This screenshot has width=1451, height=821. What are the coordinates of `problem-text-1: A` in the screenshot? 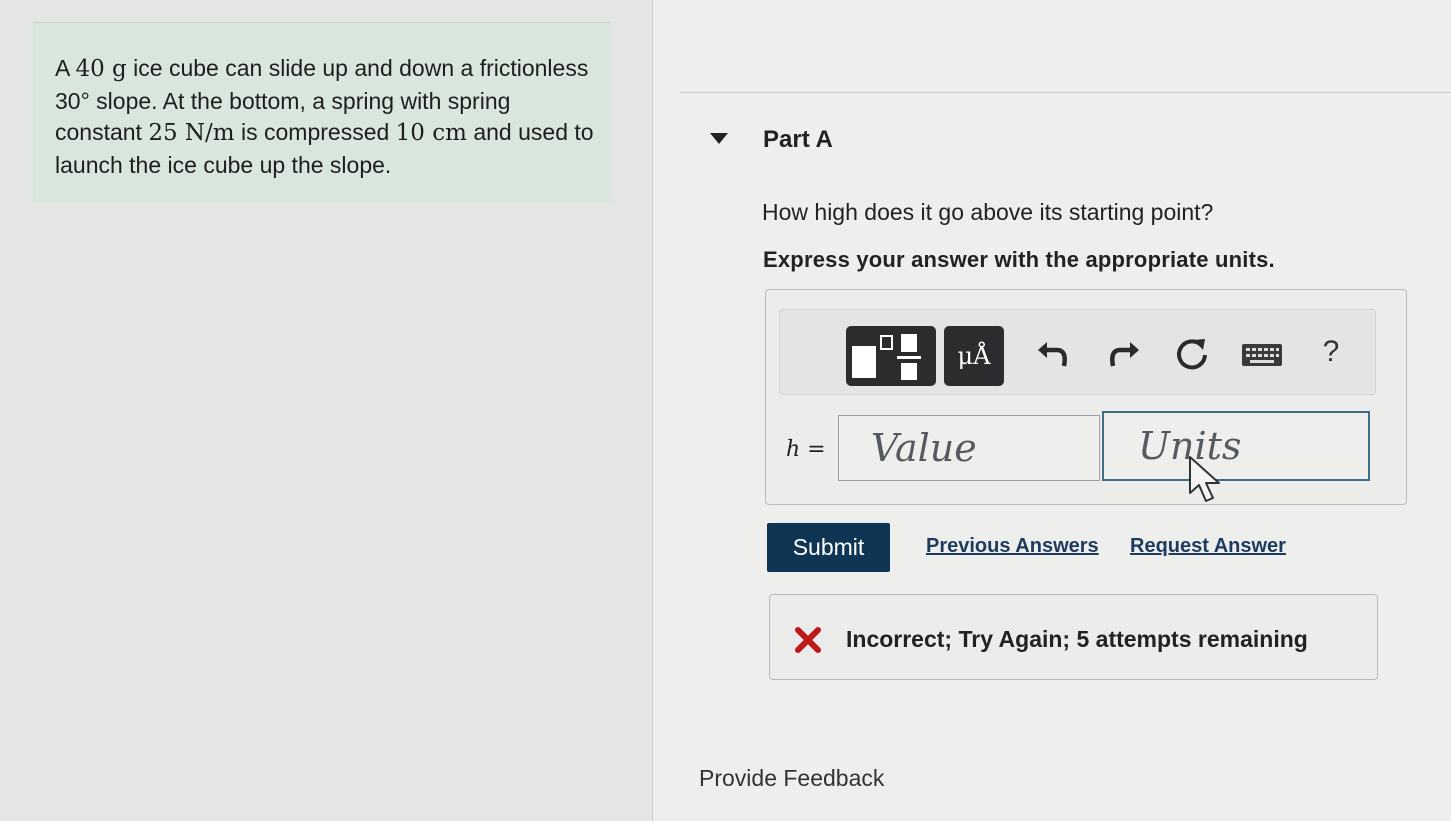 It's located at (65, 68).